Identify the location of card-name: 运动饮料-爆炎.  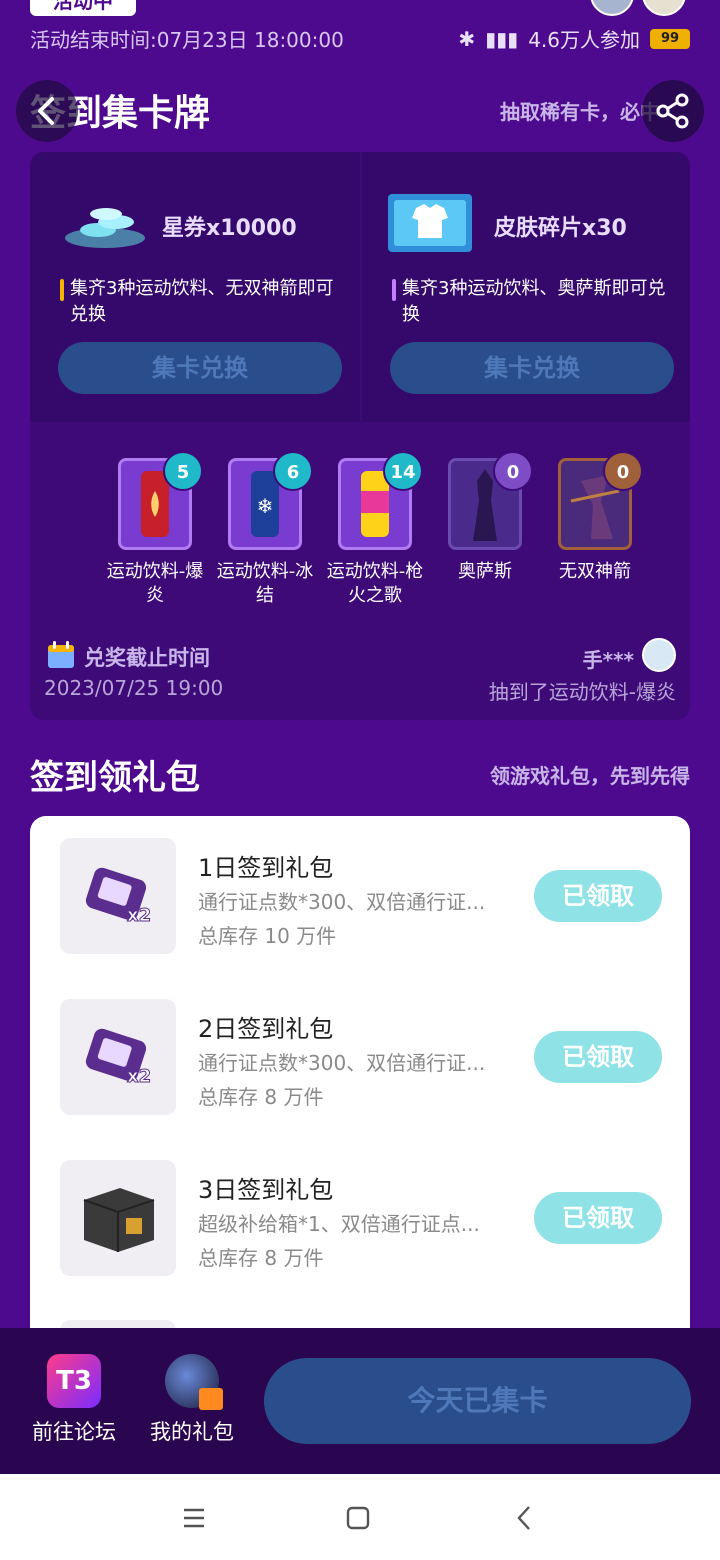
(155, 583).